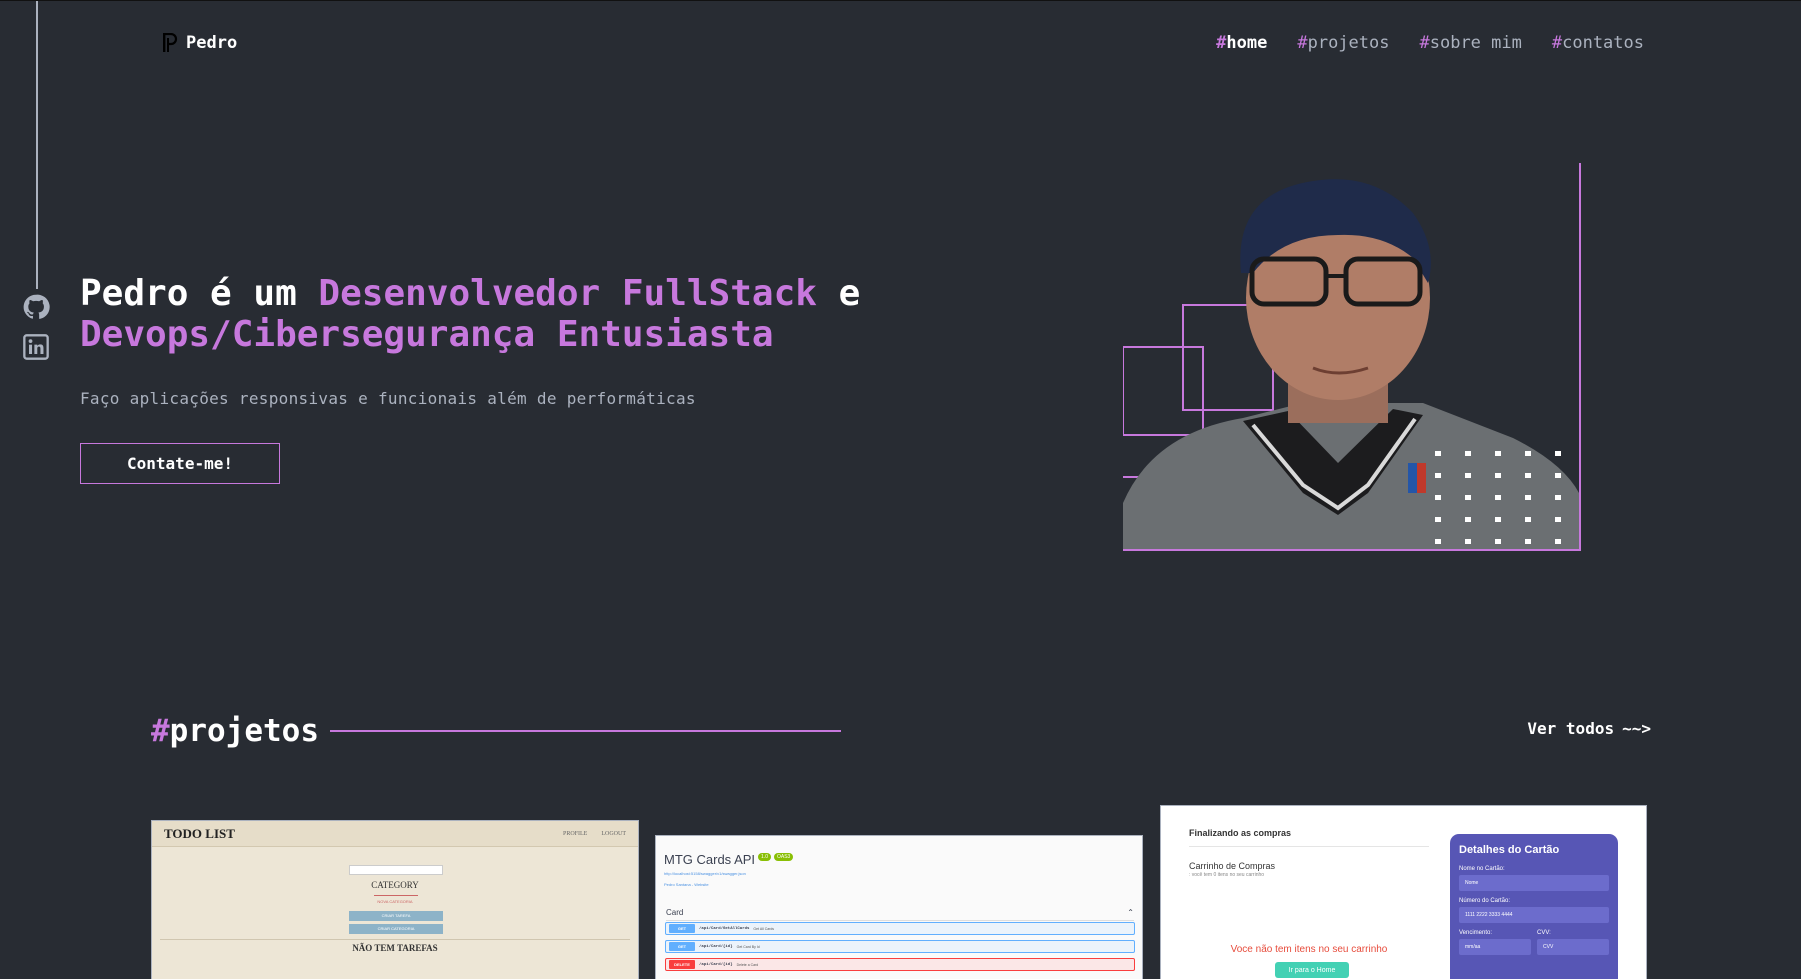  What do you see at coordinates (1309, 846) in the screenshot?
I see `checkout-rule` at bounding box center [1309, 846].